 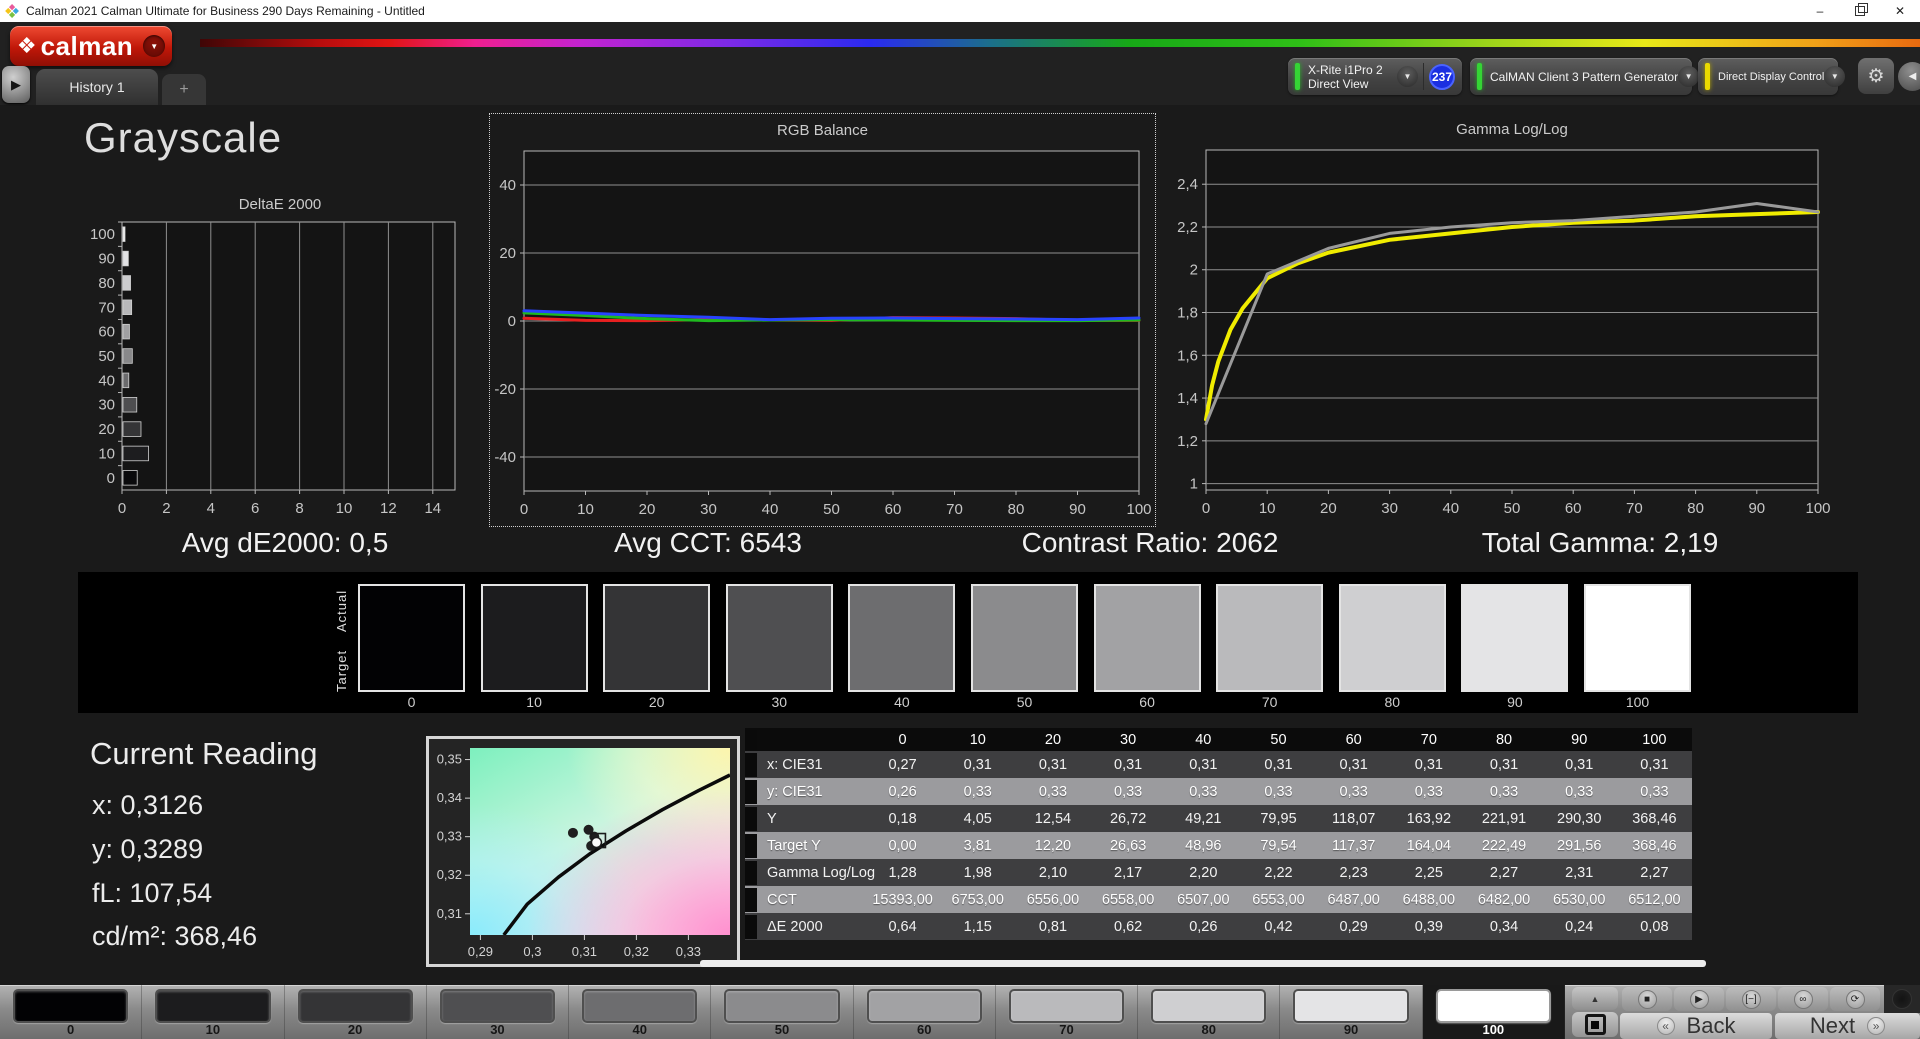 What do you see at coordinates (1269, 702) in the screenshot?
I see `swatch-label: 70` at bounding box center [1269, 702].